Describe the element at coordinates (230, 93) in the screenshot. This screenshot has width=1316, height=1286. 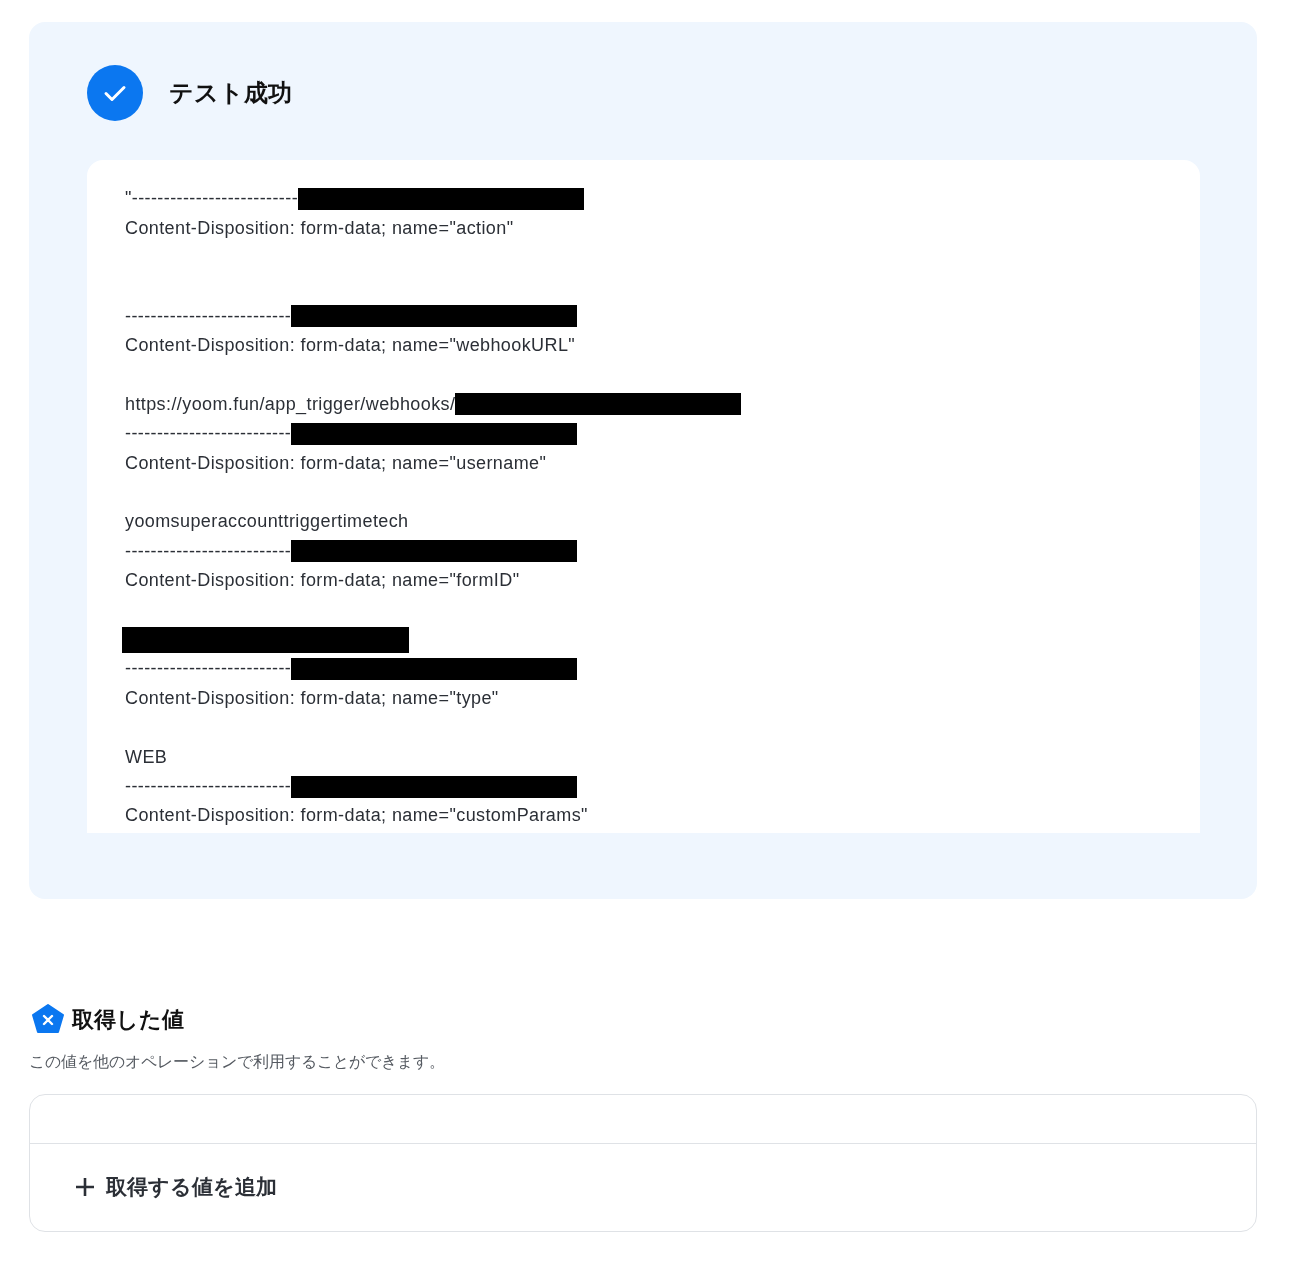
I see `status-title: テスト成功` at that location.